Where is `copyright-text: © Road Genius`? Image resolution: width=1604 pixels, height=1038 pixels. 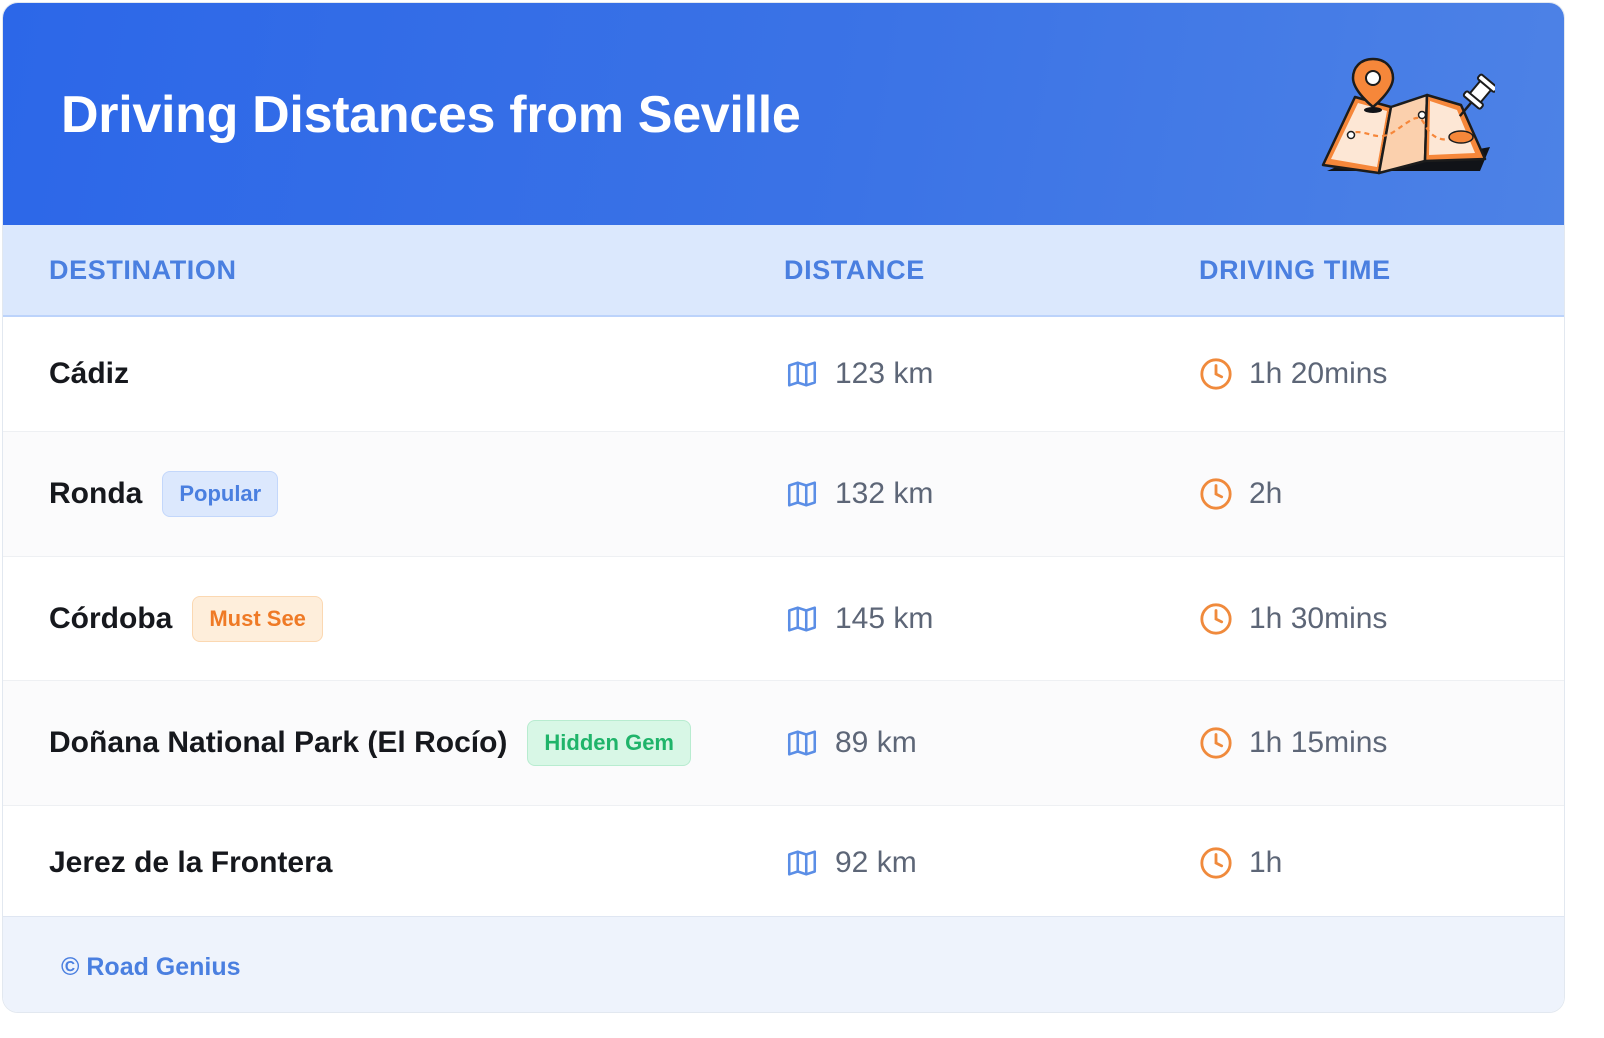 copyright-text: © Road Genius is located at coordinates (151, 967).